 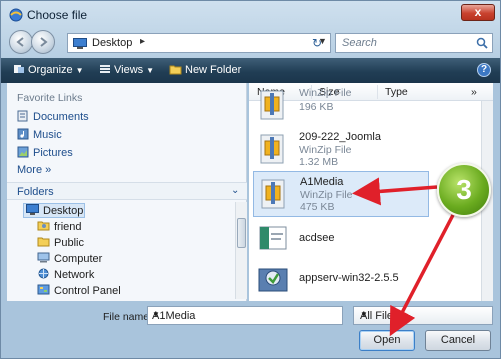 What do you see at coordinates (464, 190) in the screenshot?
I see `step-number-badge: 3` at bounding box center [464, 190].